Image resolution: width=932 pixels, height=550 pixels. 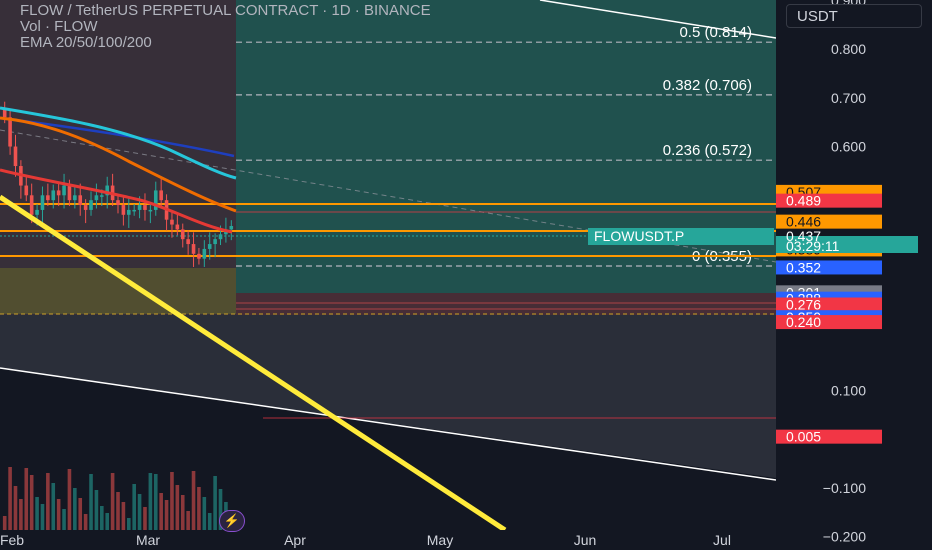 What do you see at coordinates (440, 540) in the screenshot?
I see `time-tick-label: May` at bounding box center [440, 540].